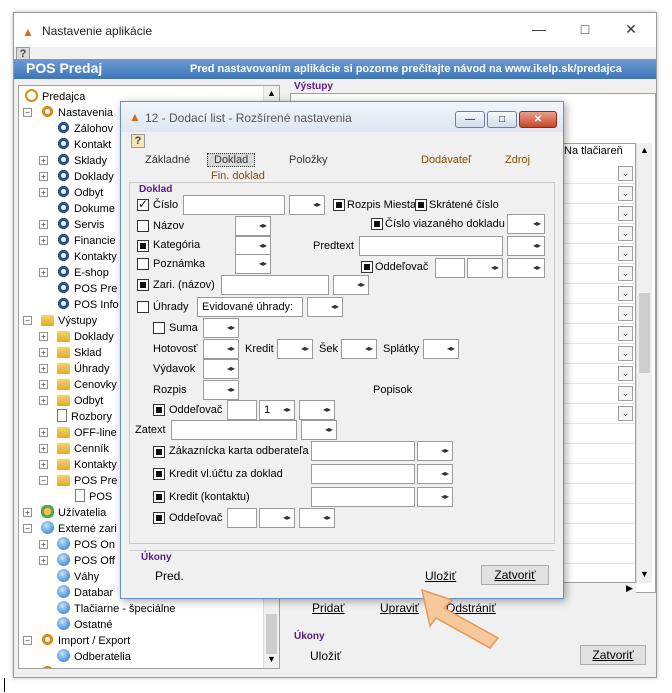 Image resolution: width=672 pixels, height=693 pixels. Describe the element at coordinates (253, 226) in the screenshot. I see `nazov-spinner: ◂▸` at that location.